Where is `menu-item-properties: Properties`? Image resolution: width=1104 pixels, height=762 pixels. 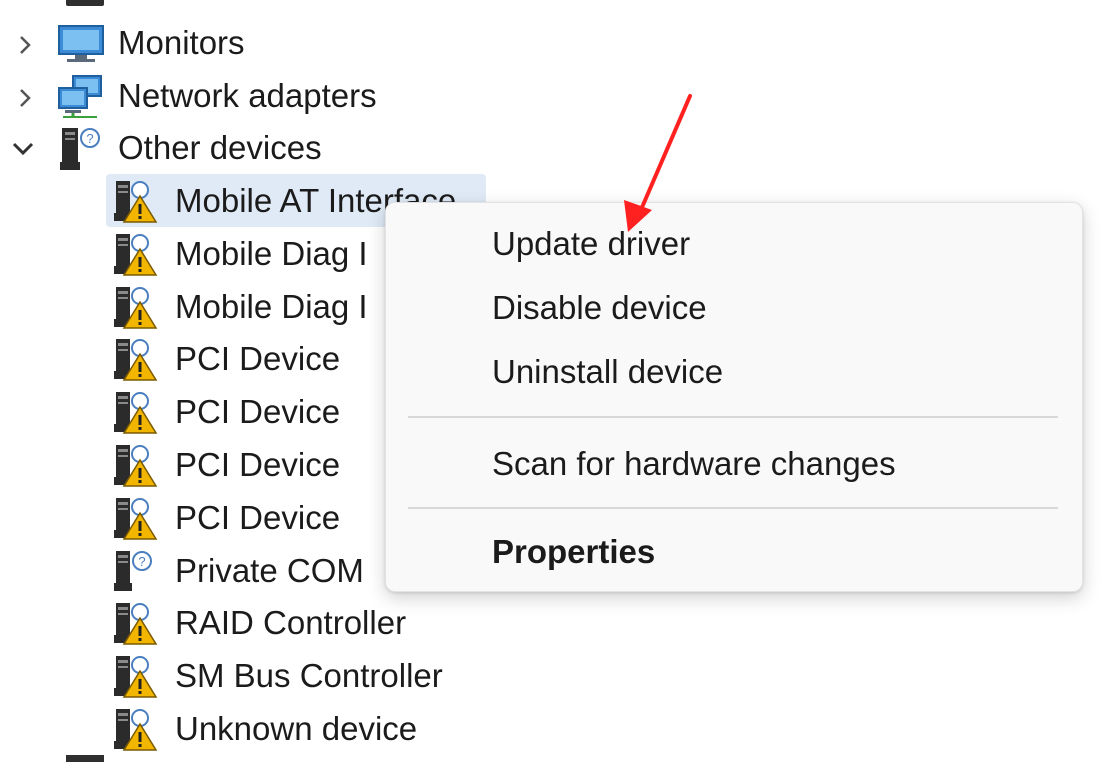
menu-item-properties: Properties is located at coordinates (734, 552).